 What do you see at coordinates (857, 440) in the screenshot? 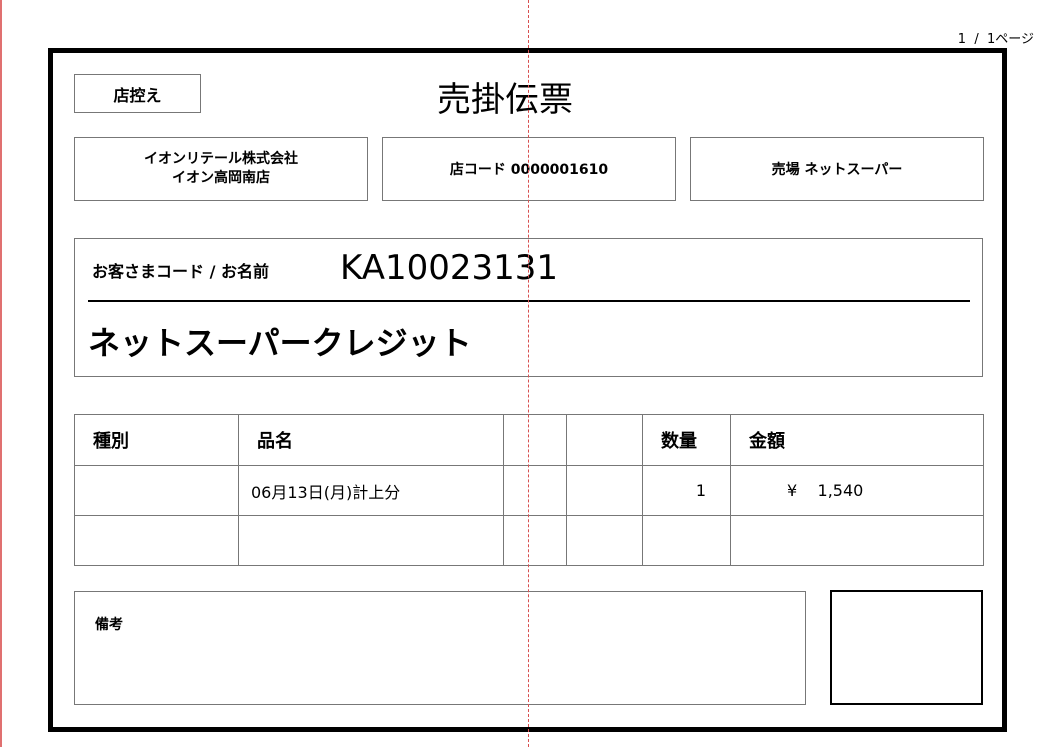
I see `header-amount: 金額` at bounding box center [857, 440].